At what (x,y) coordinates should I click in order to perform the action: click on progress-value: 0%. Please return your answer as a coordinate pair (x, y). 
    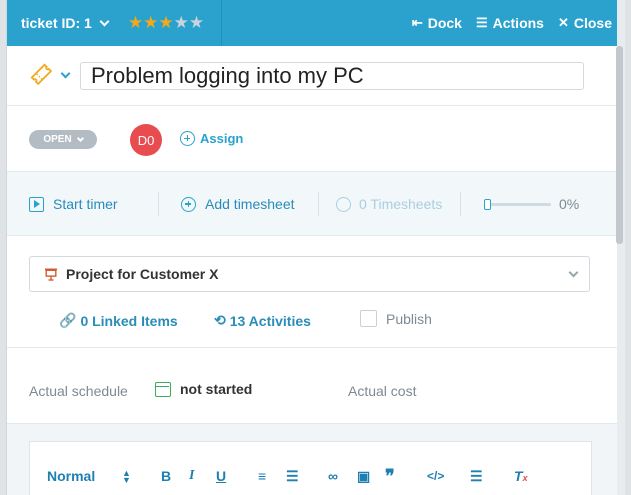
    Looking at the image, I should click on (569, 204).